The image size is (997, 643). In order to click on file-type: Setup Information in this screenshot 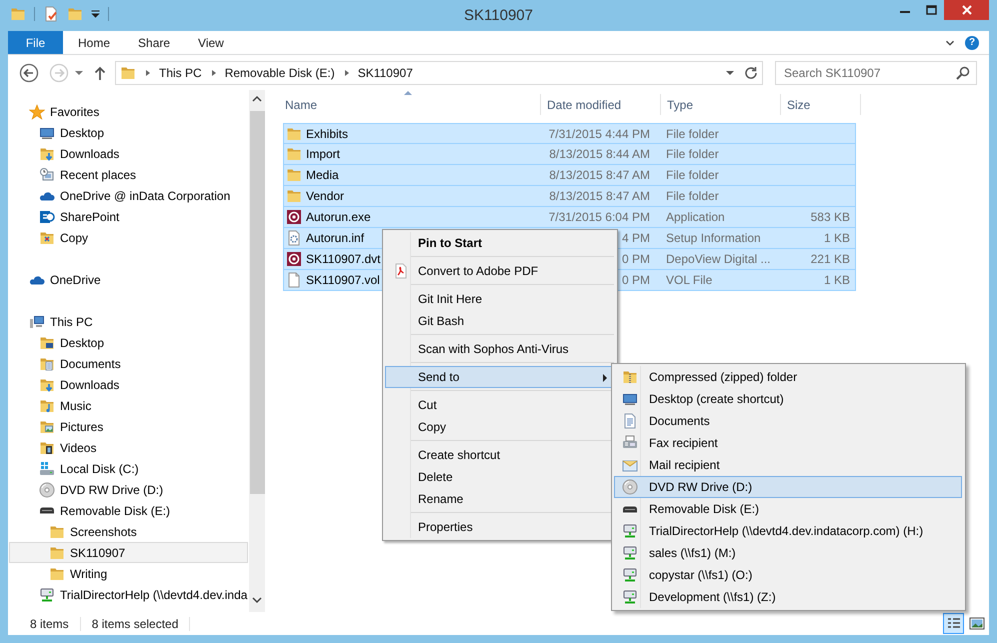, I will do `click(713, 238)`.